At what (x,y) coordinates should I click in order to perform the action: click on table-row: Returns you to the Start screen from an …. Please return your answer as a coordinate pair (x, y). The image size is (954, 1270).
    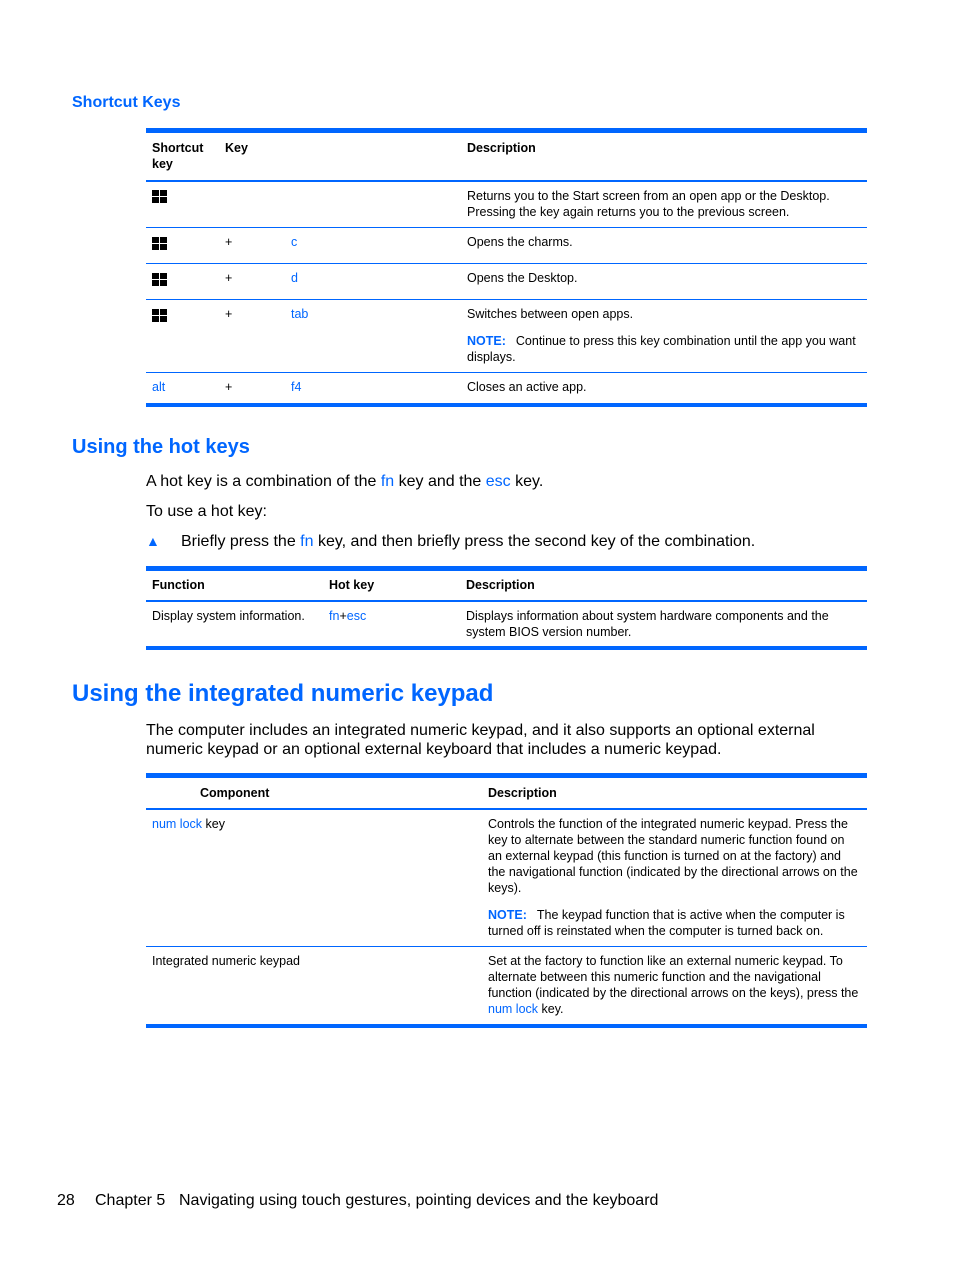
    Looking at the image, I should click on (506, 204).